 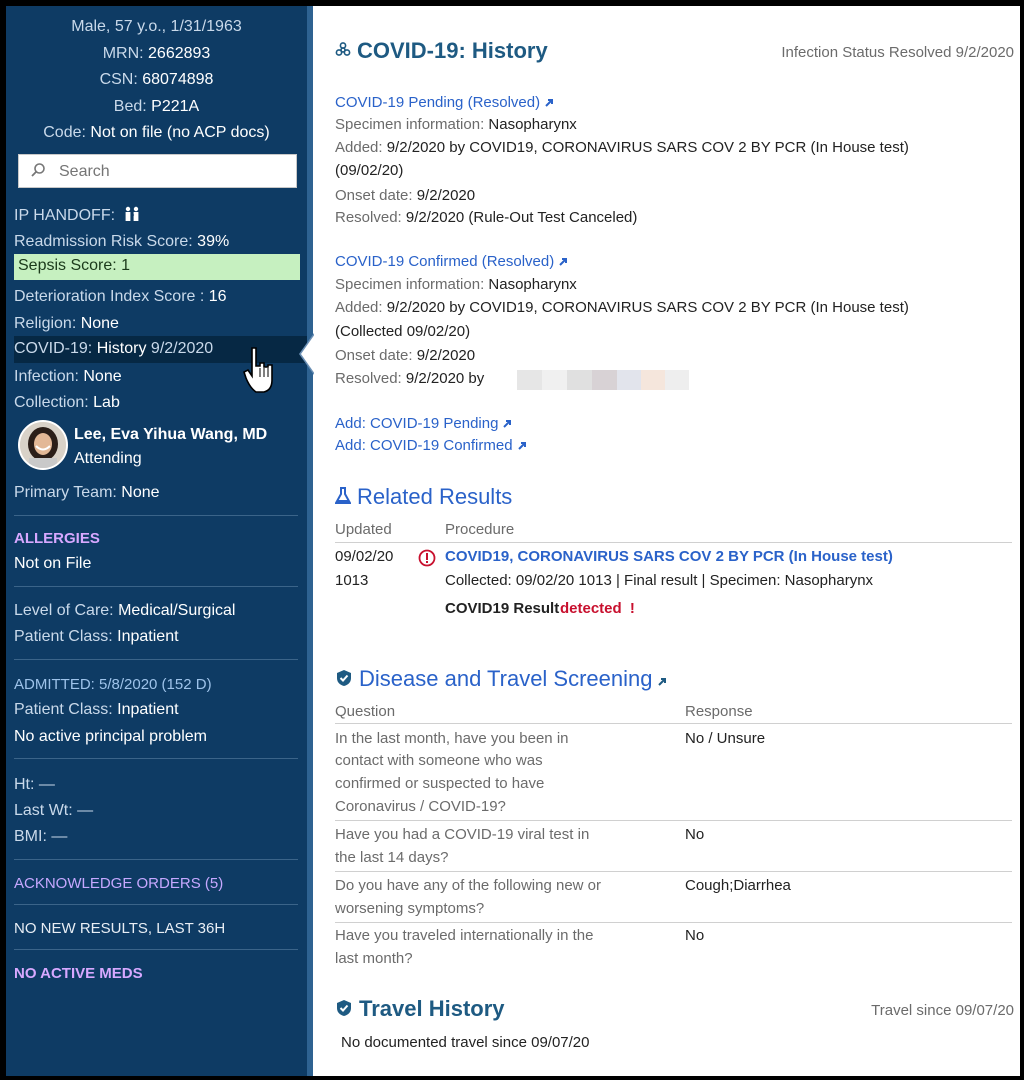 I want to click on allergies-header: ALLERGIES, so click(x=57, y=538).